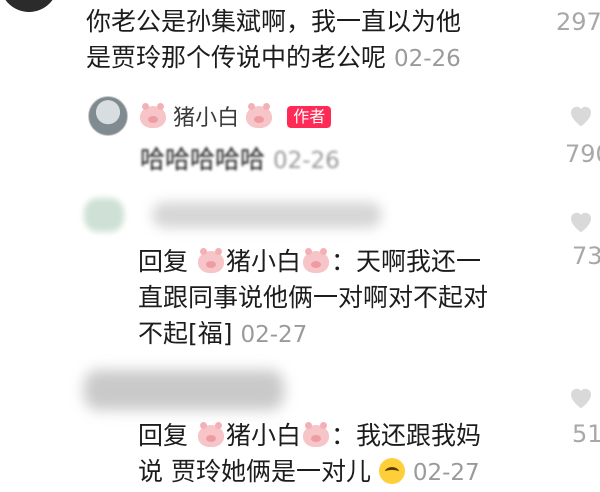  I want to click on reply-line-text: ：我还跟我妈, so click(405, 435).